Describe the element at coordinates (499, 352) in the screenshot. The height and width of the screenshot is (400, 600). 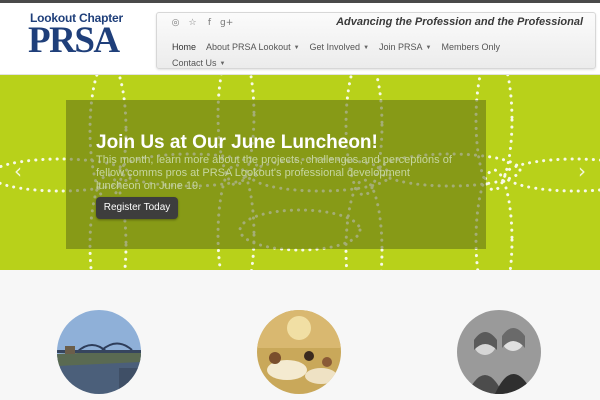
I see `members-photo` at that location.